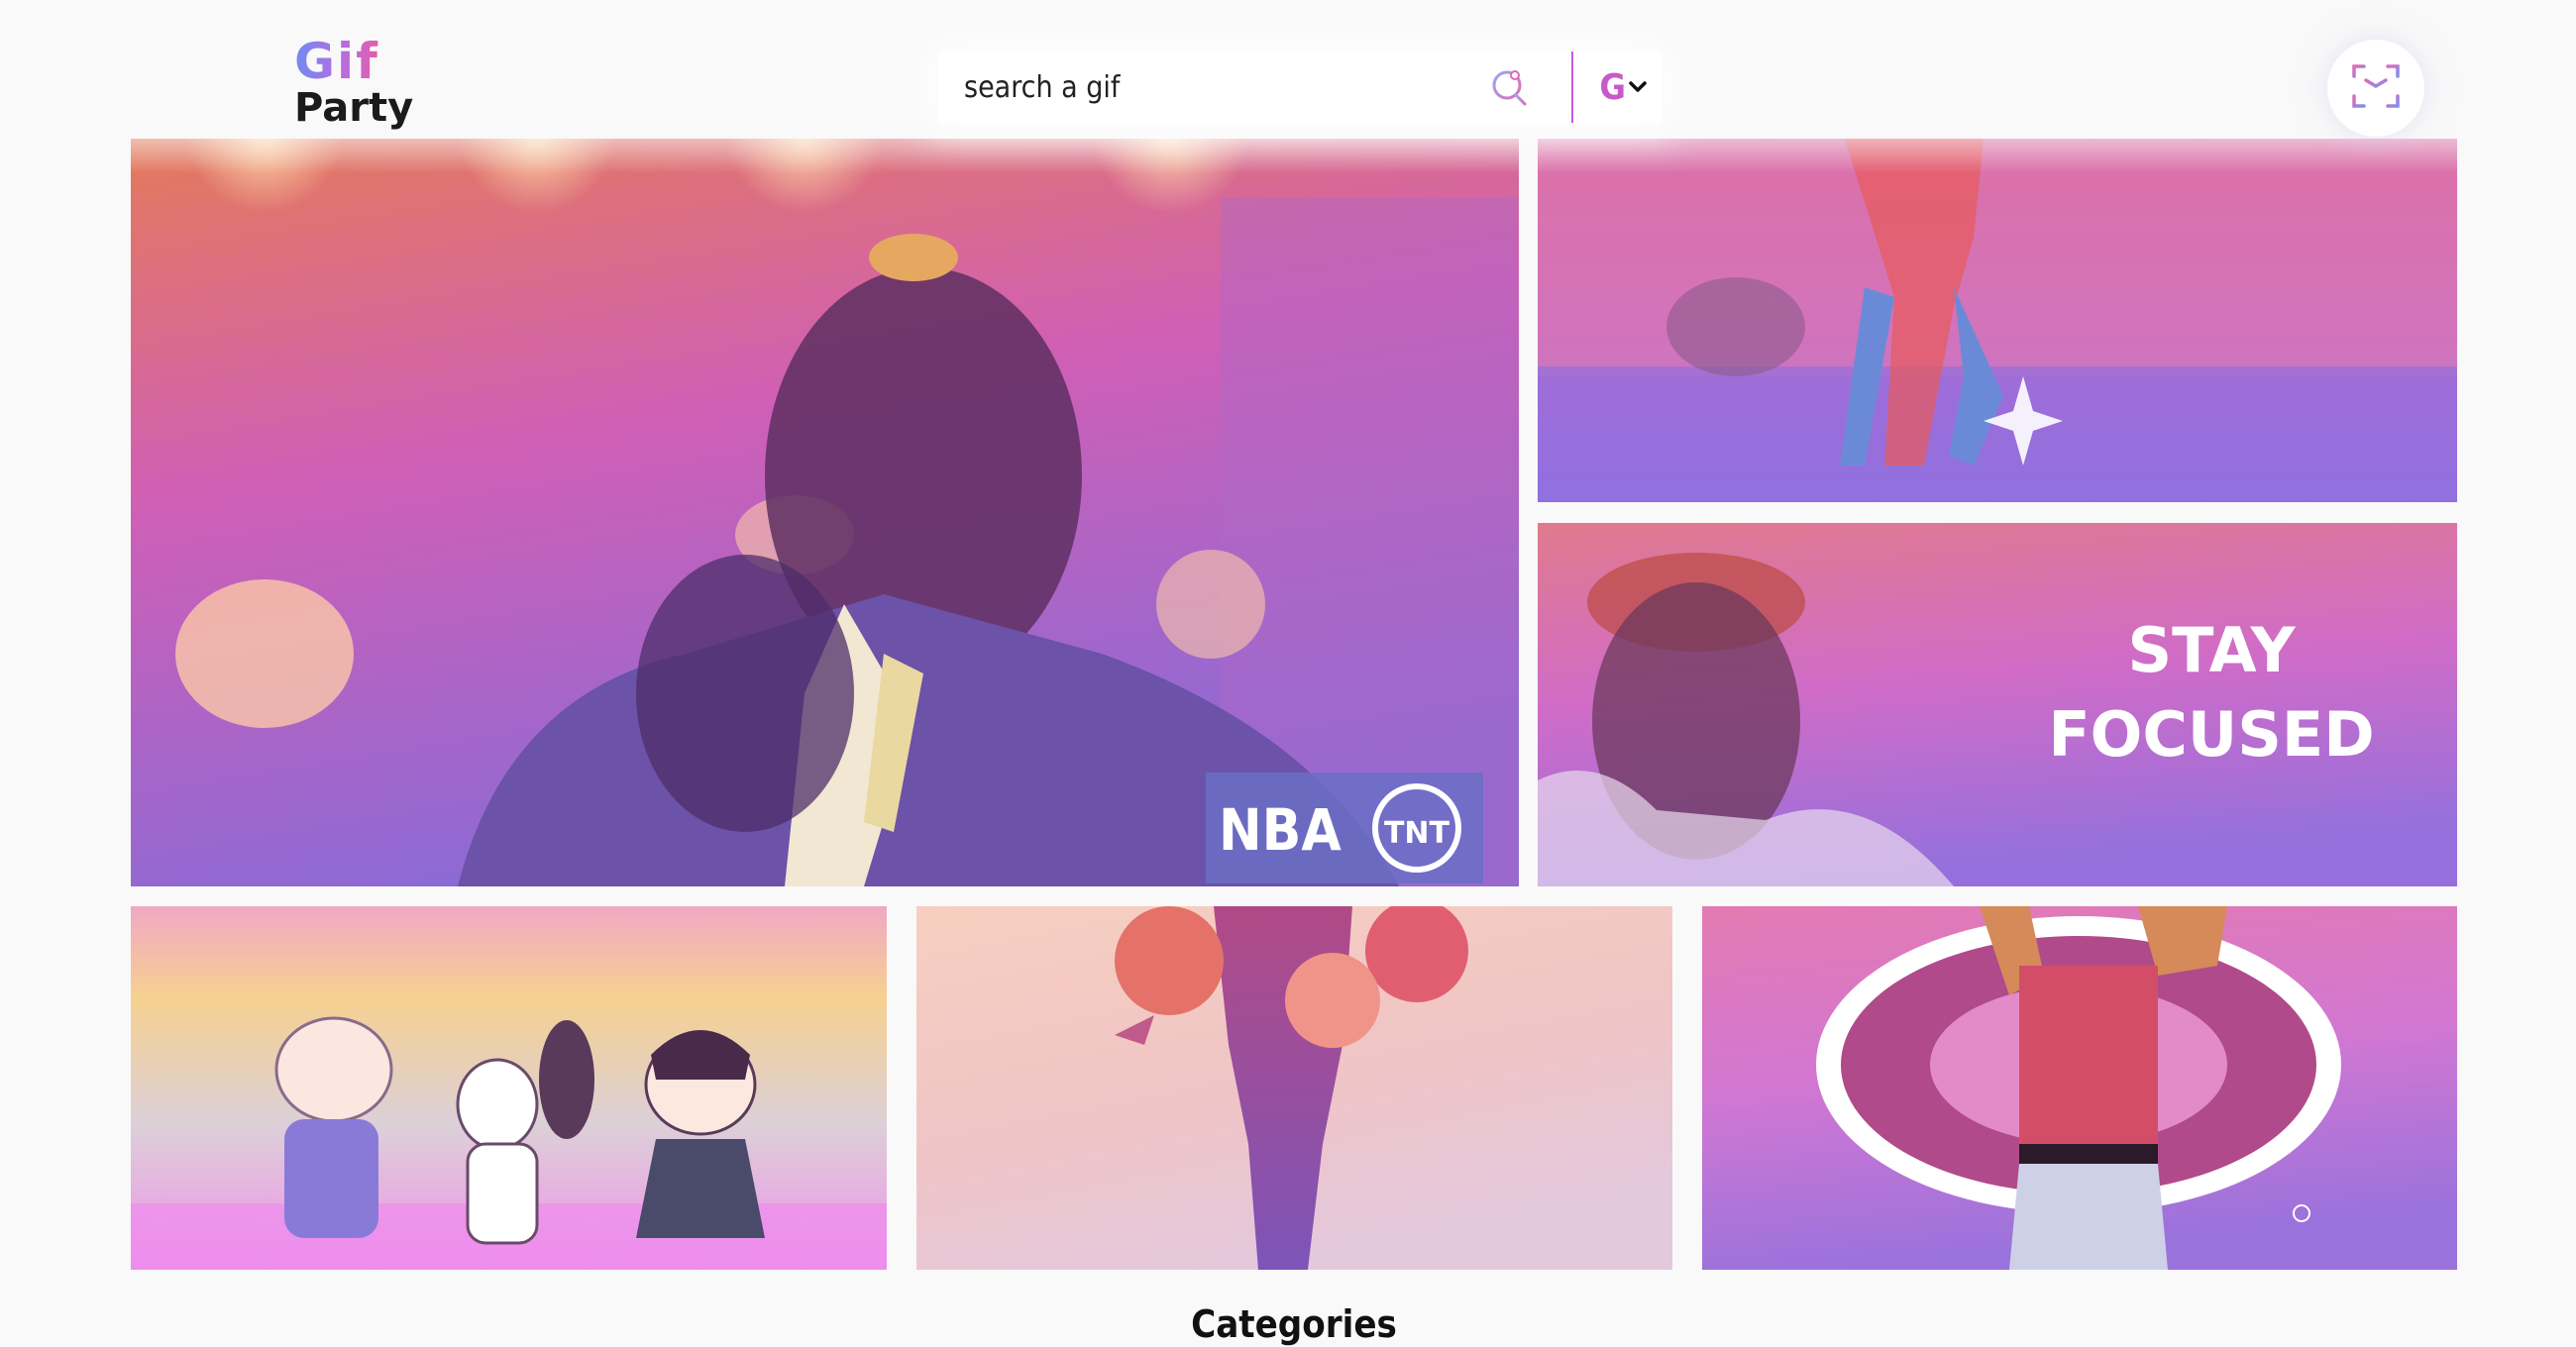 This screenshot has width=2576, height=1347. What do you see at coordinates (1417, 833) in the screenshot?
I see `tnt-badge: TNT` at bounding box center [1417, 833].